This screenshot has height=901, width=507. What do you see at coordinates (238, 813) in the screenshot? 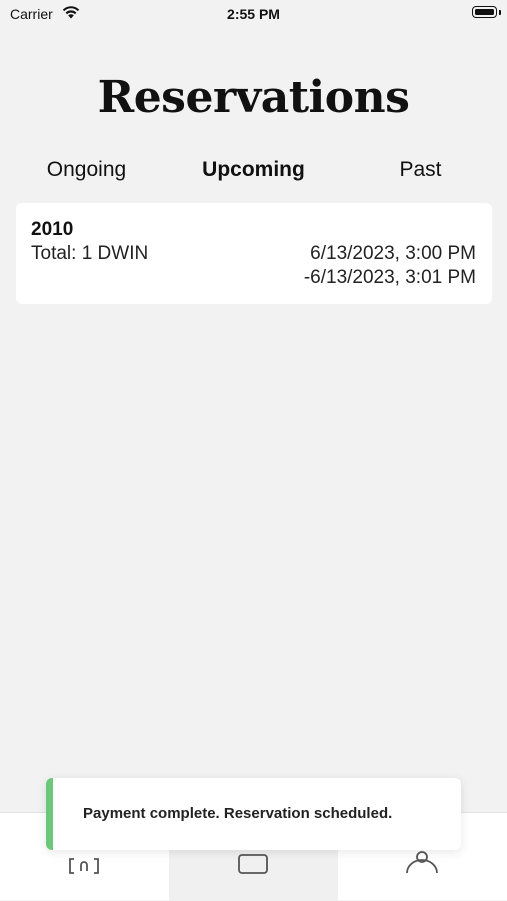
I see `toast-message: Payment complete. Reservation scheduled.` at bounding box center [238, 813].